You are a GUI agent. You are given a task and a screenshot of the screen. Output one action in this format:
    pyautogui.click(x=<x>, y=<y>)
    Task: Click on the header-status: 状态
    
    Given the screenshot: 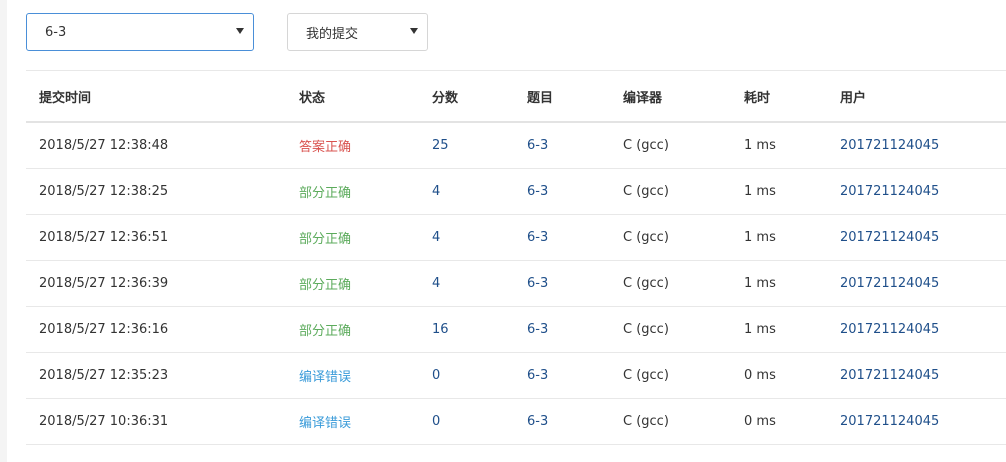 What is the action you would take?
    pyautogui.click(x=312, y=98)
    